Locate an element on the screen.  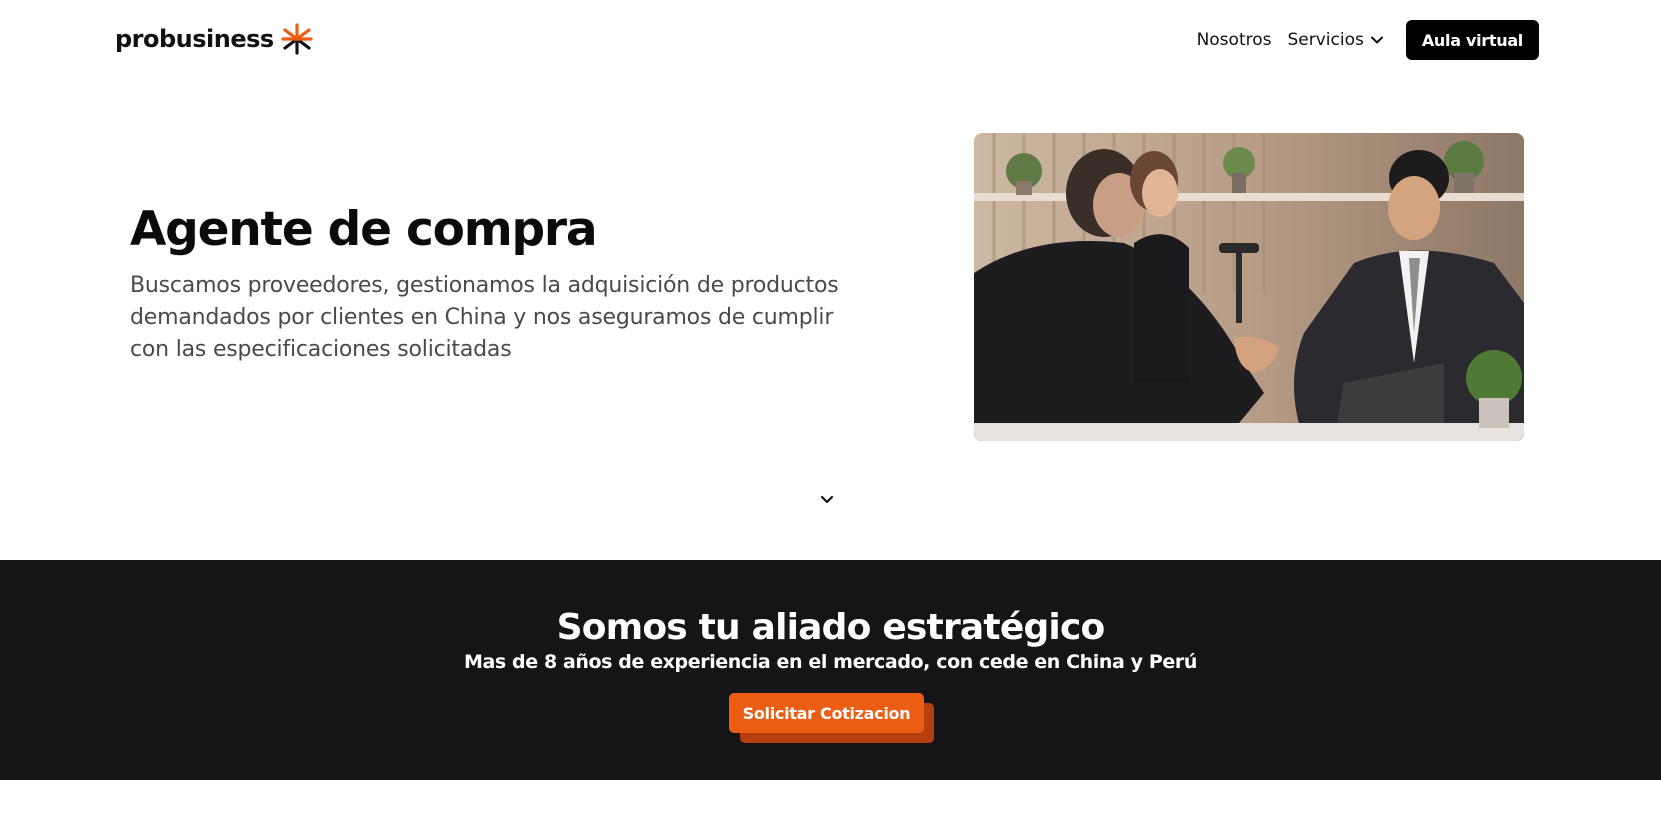
nav-link-nosotros: Nosotros is located at coordinates (1234, 40).